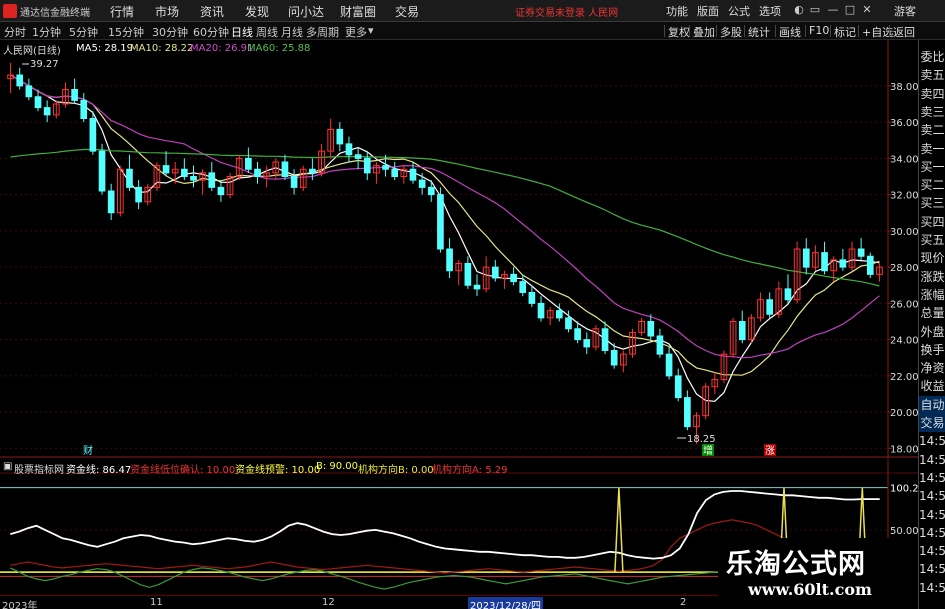 The image size is (945, 609). I want to click on y-tick-label: 30.00, so click(904, 232).